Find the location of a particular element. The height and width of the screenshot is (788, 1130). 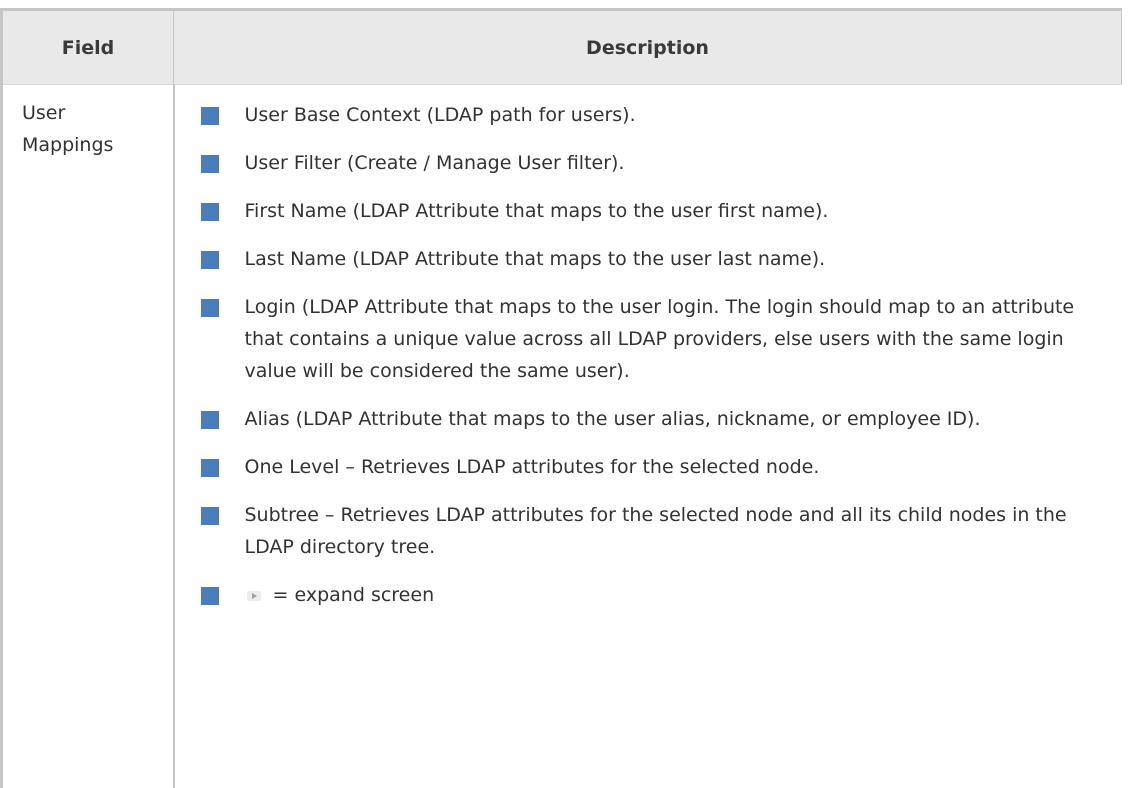

table-header-row: Field Description is located at coordinates (562, 47).